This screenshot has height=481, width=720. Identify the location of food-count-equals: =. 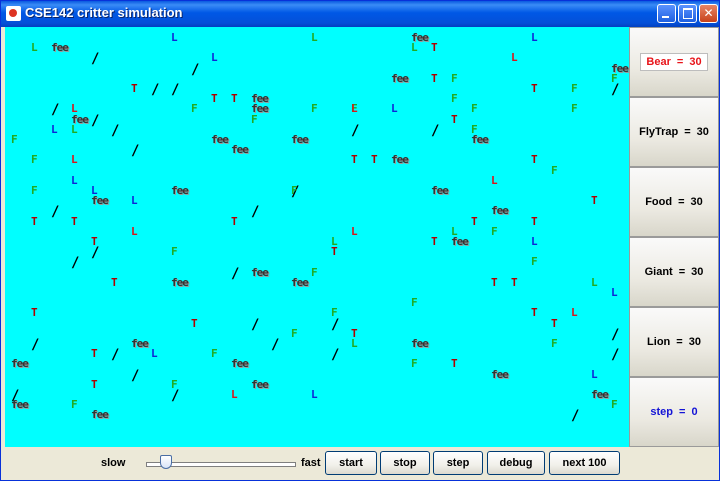
(681, 202).